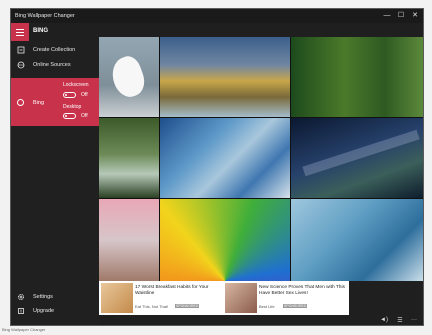 The height and width of the screenshot is (335, 432). I want to click on sound-icon: ◄), so click(384, 321).